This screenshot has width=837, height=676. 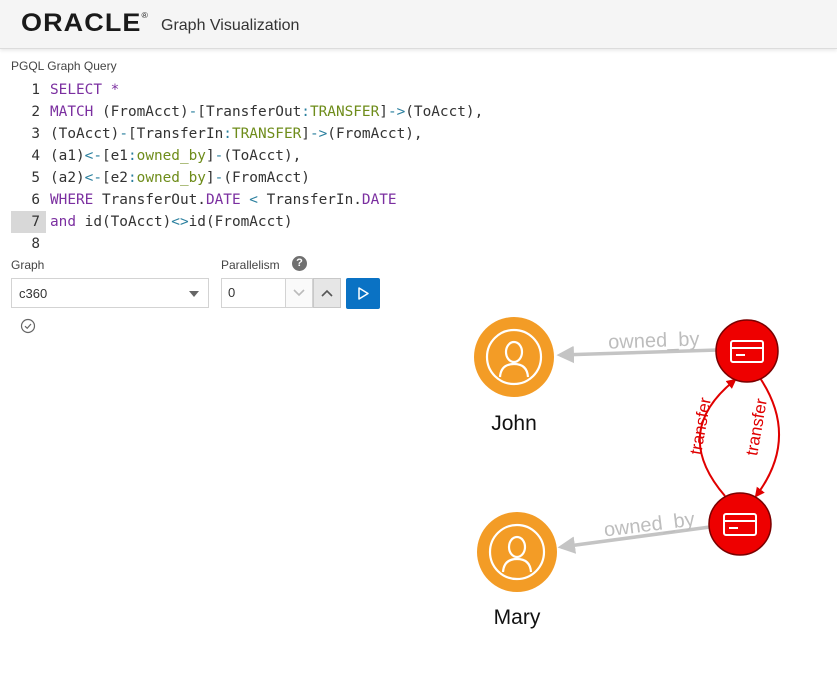 I want to click on node-label-mary: Mary, so click(x=517, y=617).